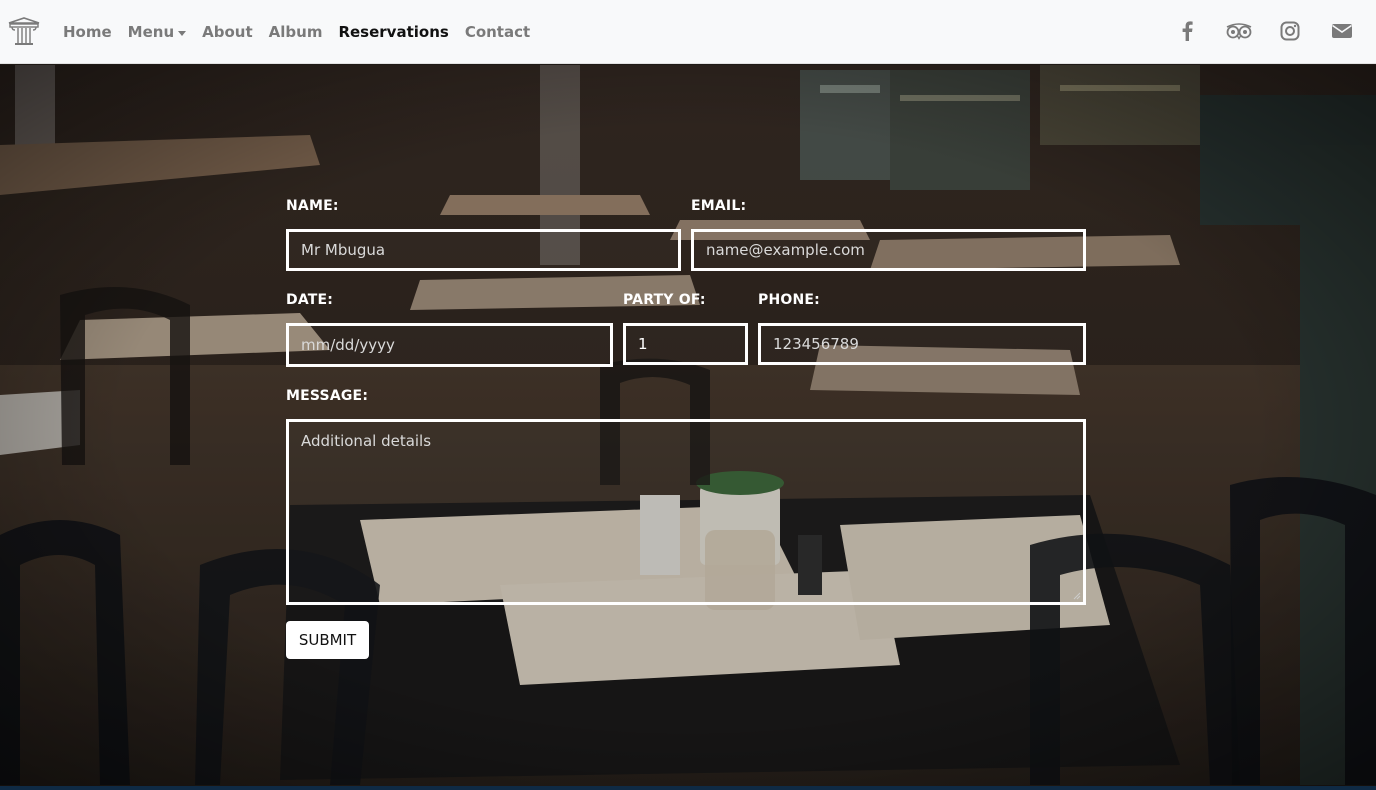 This screenshot has height=790, width=1376. Describe the element at coordinates (888, 250) in the screenshot. I see `email-input: name@example.com` at that location.